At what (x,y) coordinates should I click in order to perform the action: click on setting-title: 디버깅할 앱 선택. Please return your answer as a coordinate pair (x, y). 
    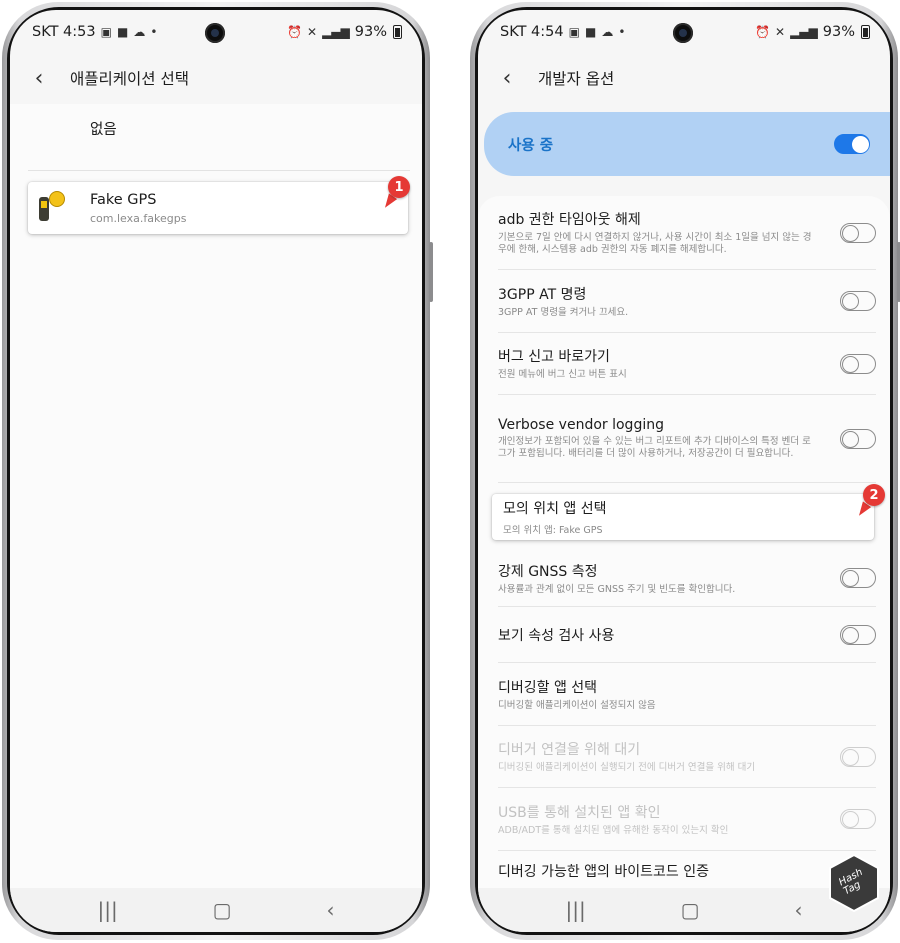
    Looking at the image, I should click on (548, 687).